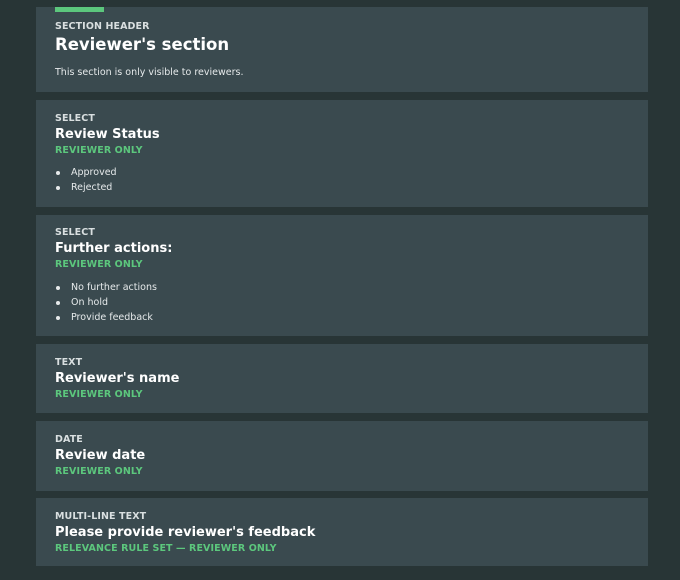 Image resolution: width=680 pixels, height=580 pixels. I want to click on option-label: Rejected, so click(92, 187).